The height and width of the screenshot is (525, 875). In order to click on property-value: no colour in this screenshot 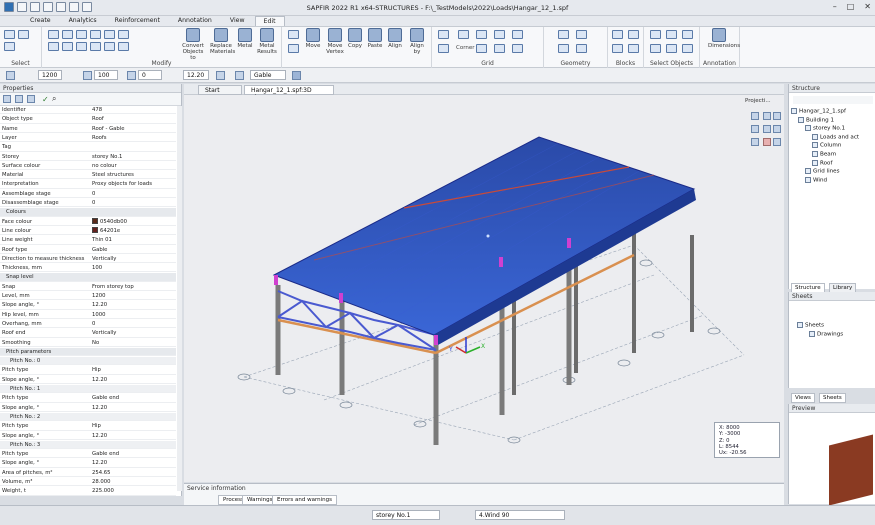, I will do `click(134, 165)`.